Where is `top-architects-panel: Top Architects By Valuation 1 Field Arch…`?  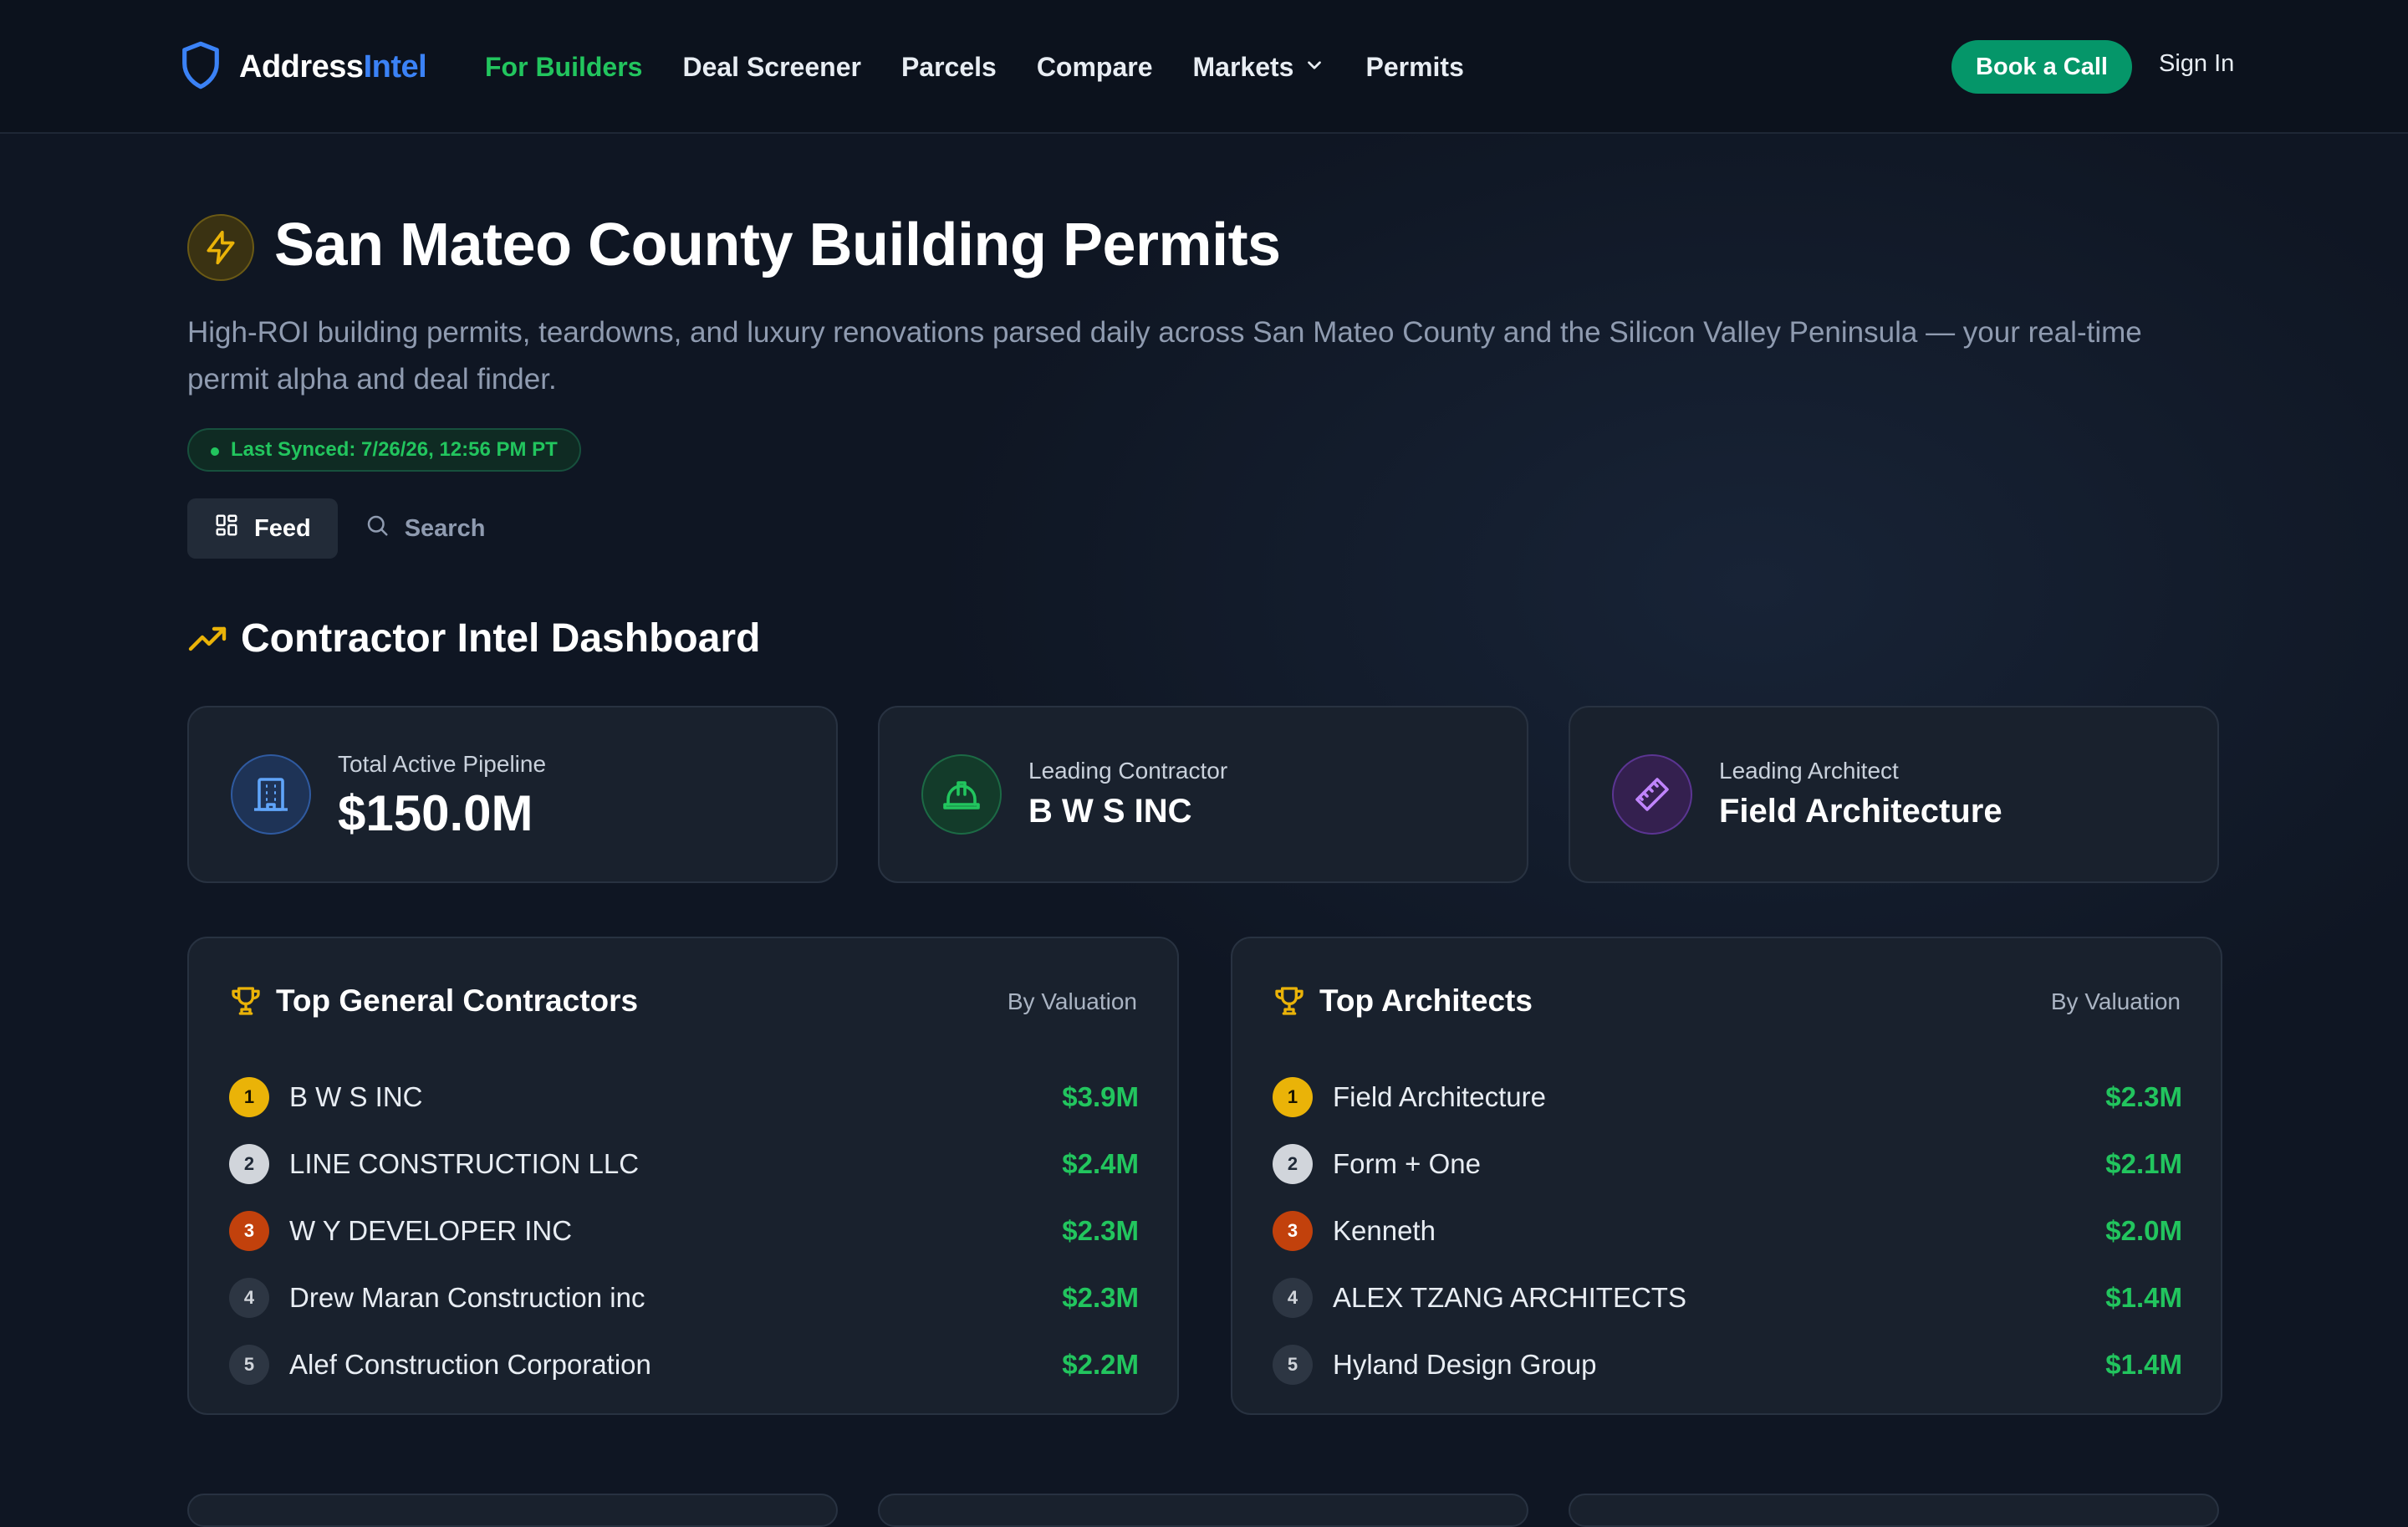 top-architects-panel: Top Architects By Valuation 1 Field Arch… is located at coordinates (1727, 1176).